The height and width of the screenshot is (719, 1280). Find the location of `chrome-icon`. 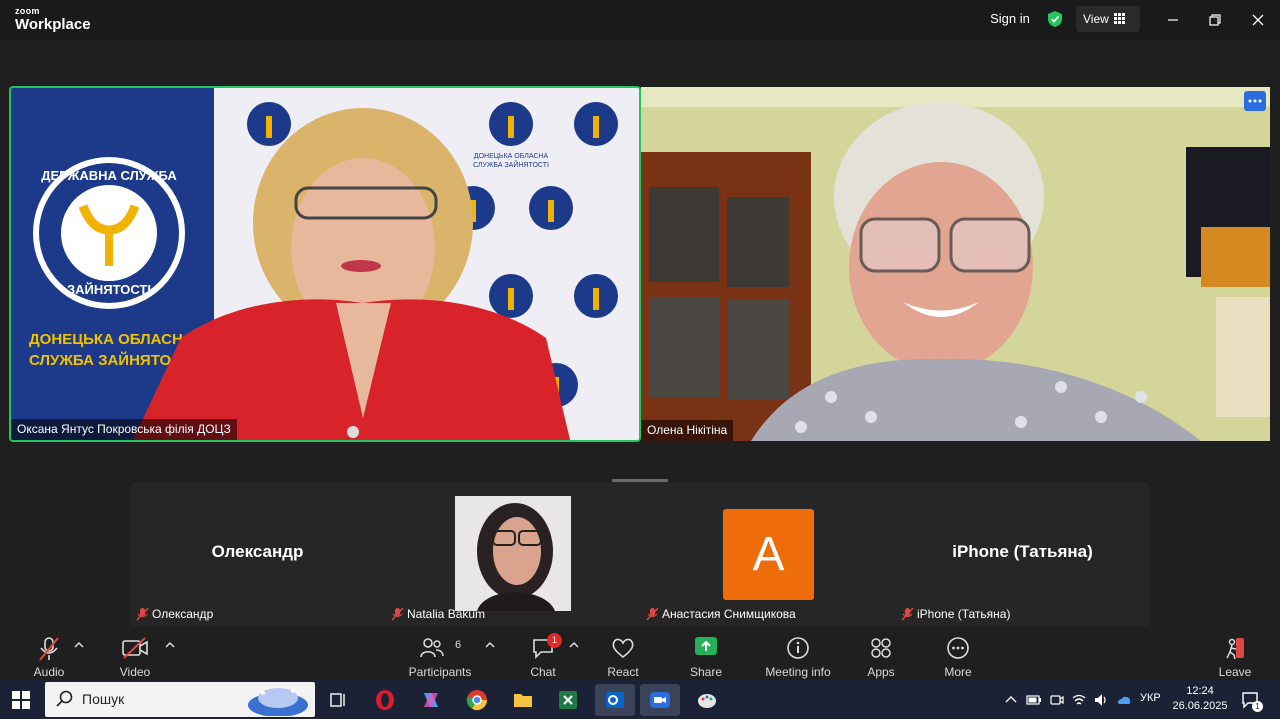

chrome-icon is located at coordinates (477, 700).